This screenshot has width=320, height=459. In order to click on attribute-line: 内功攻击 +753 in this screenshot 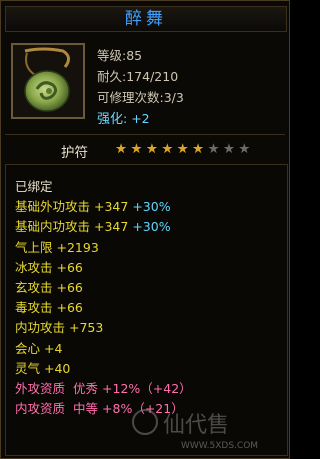, I will do `click(59, 328)`.